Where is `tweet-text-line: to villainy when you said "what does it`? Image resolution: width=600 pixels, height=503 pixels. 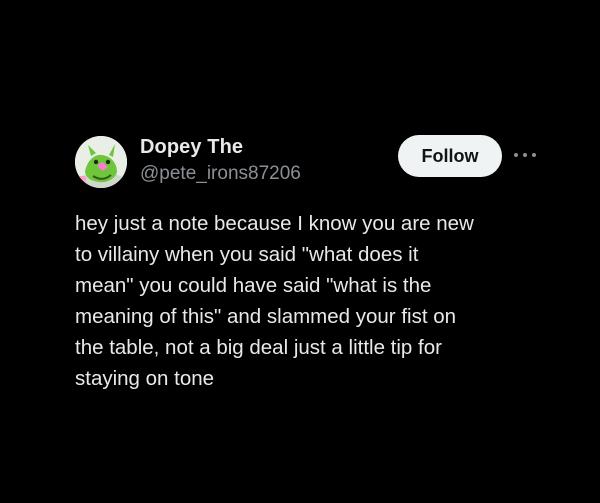 tweet-text-line: to villainy when you said "what does it is located at coordinates (247, 254).